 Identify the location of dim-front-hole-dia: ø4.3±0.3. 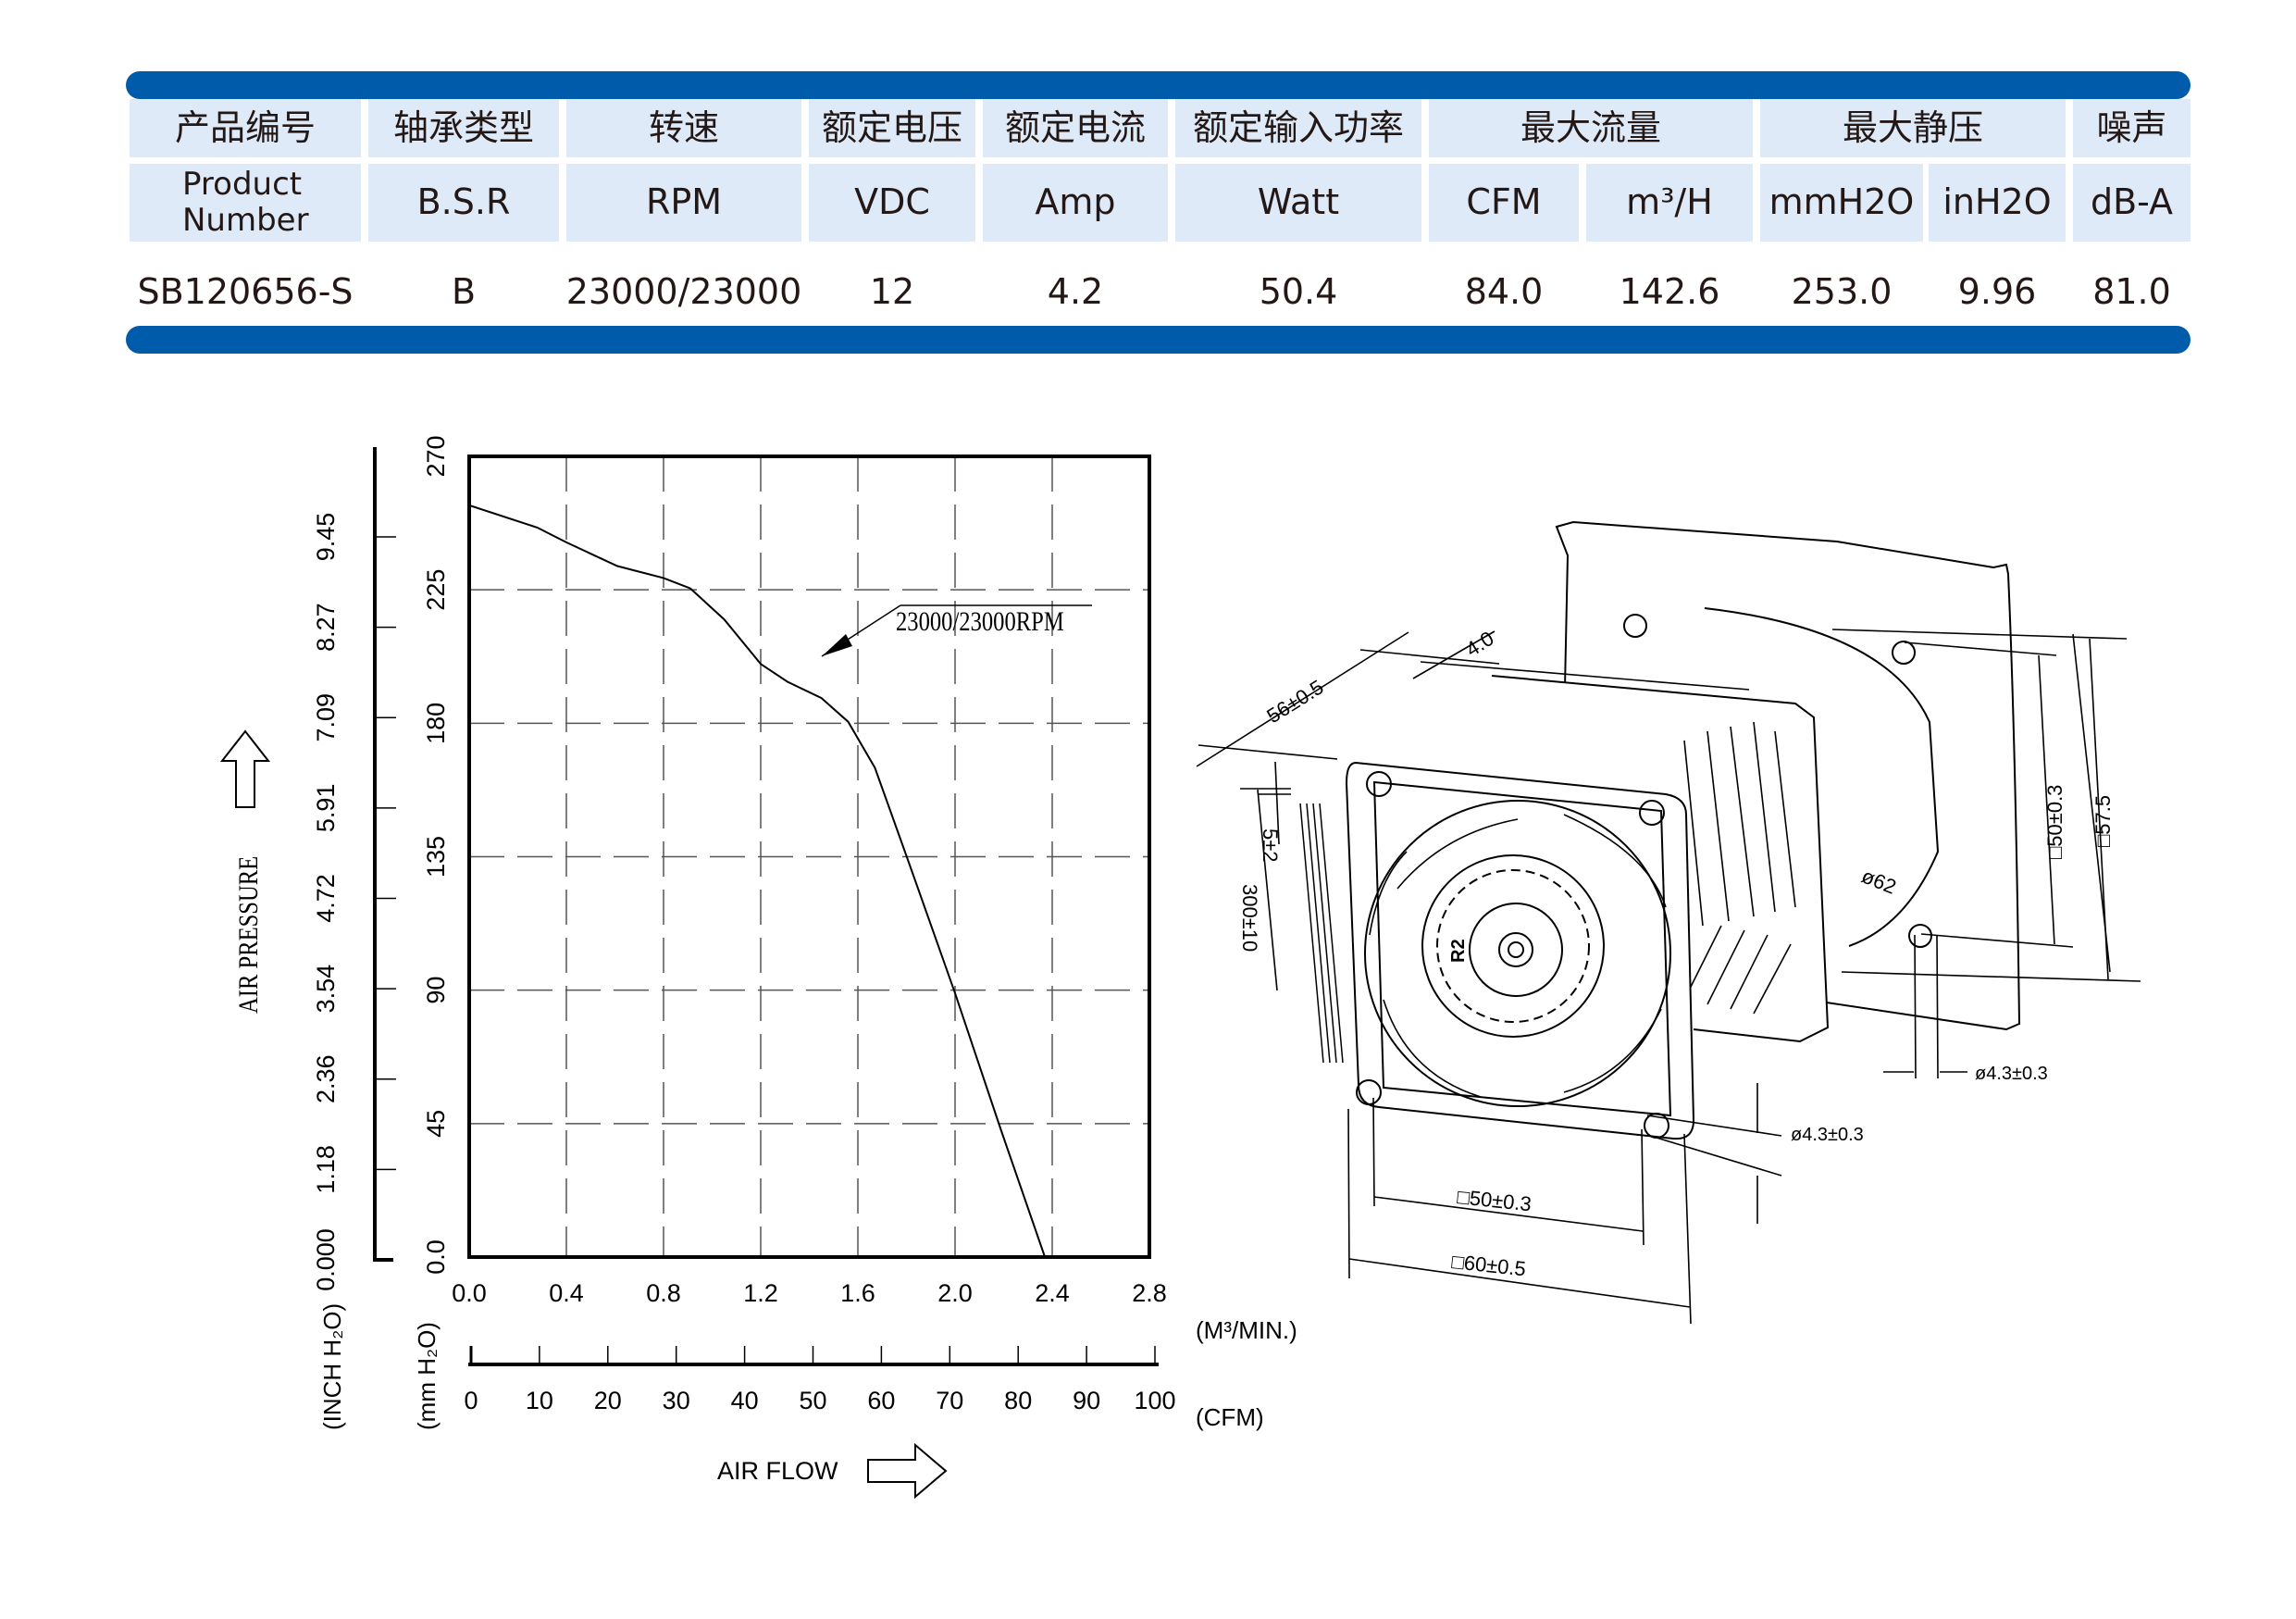
(1828, 1135).